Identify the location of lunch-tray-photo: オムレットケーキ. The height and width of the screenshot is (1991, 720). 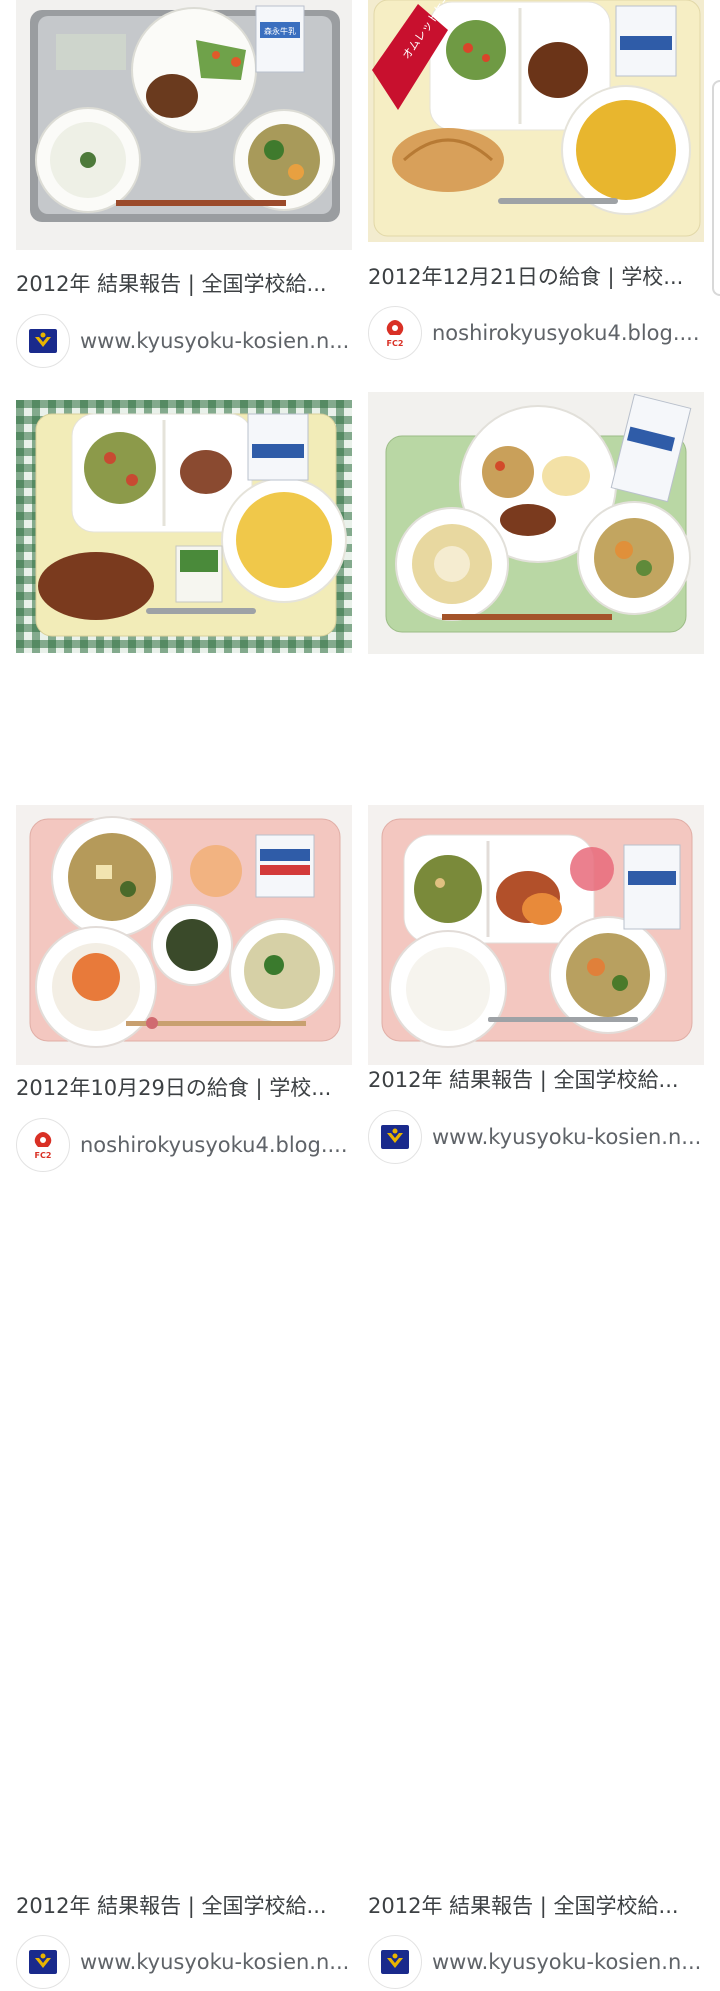
(536, 121).